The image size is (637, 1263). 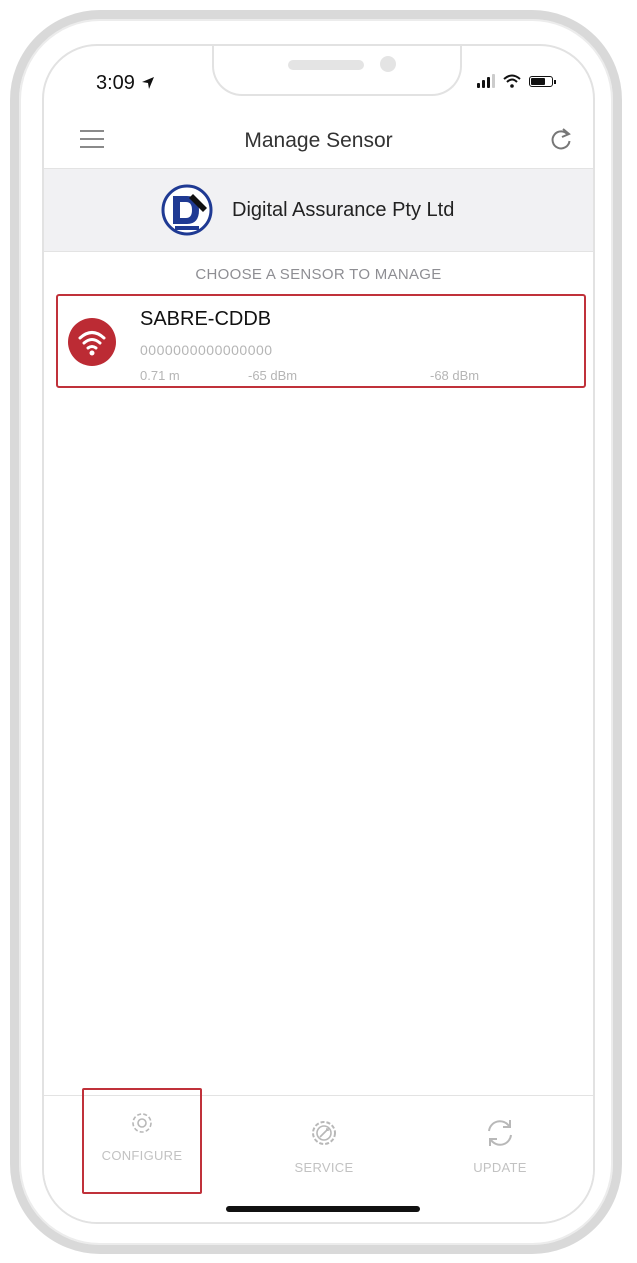 I want to click on signal-icon, so click(x=486, y=81).